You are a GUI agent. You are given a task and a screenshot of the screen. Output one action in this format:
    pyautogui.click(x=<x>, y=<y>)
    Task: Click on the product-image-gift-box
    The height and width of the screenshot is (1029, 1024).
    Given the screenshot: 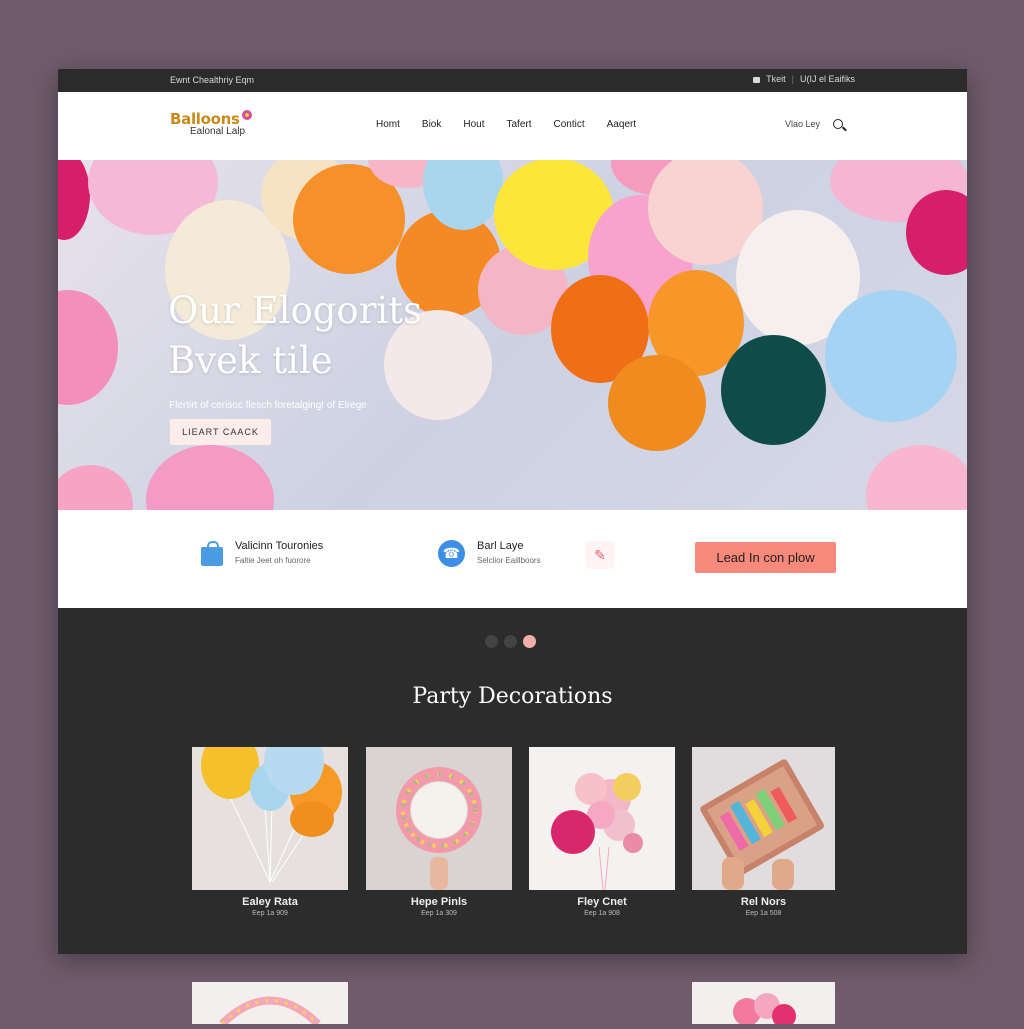 What is the action you would take?
    pyautogui.click(x=763, y=818)
    